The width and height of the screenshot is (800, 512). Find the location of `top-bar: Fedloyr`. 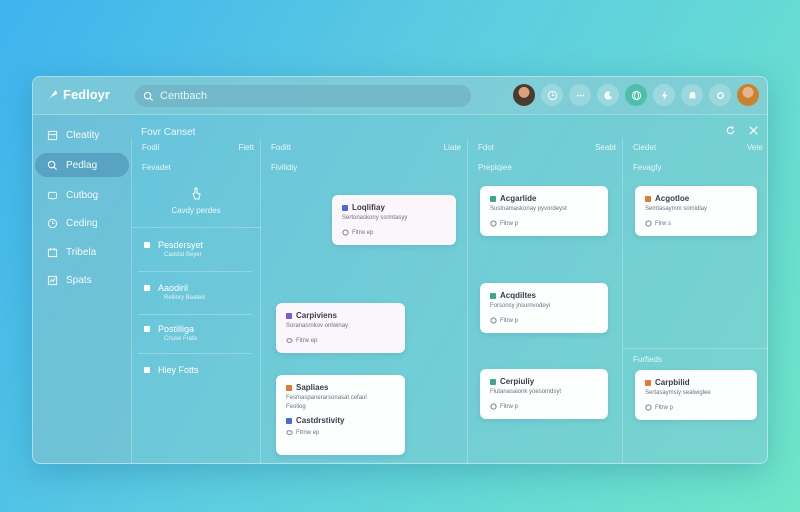

top-bar: Fedloyr is located at coordinates (400, 96).